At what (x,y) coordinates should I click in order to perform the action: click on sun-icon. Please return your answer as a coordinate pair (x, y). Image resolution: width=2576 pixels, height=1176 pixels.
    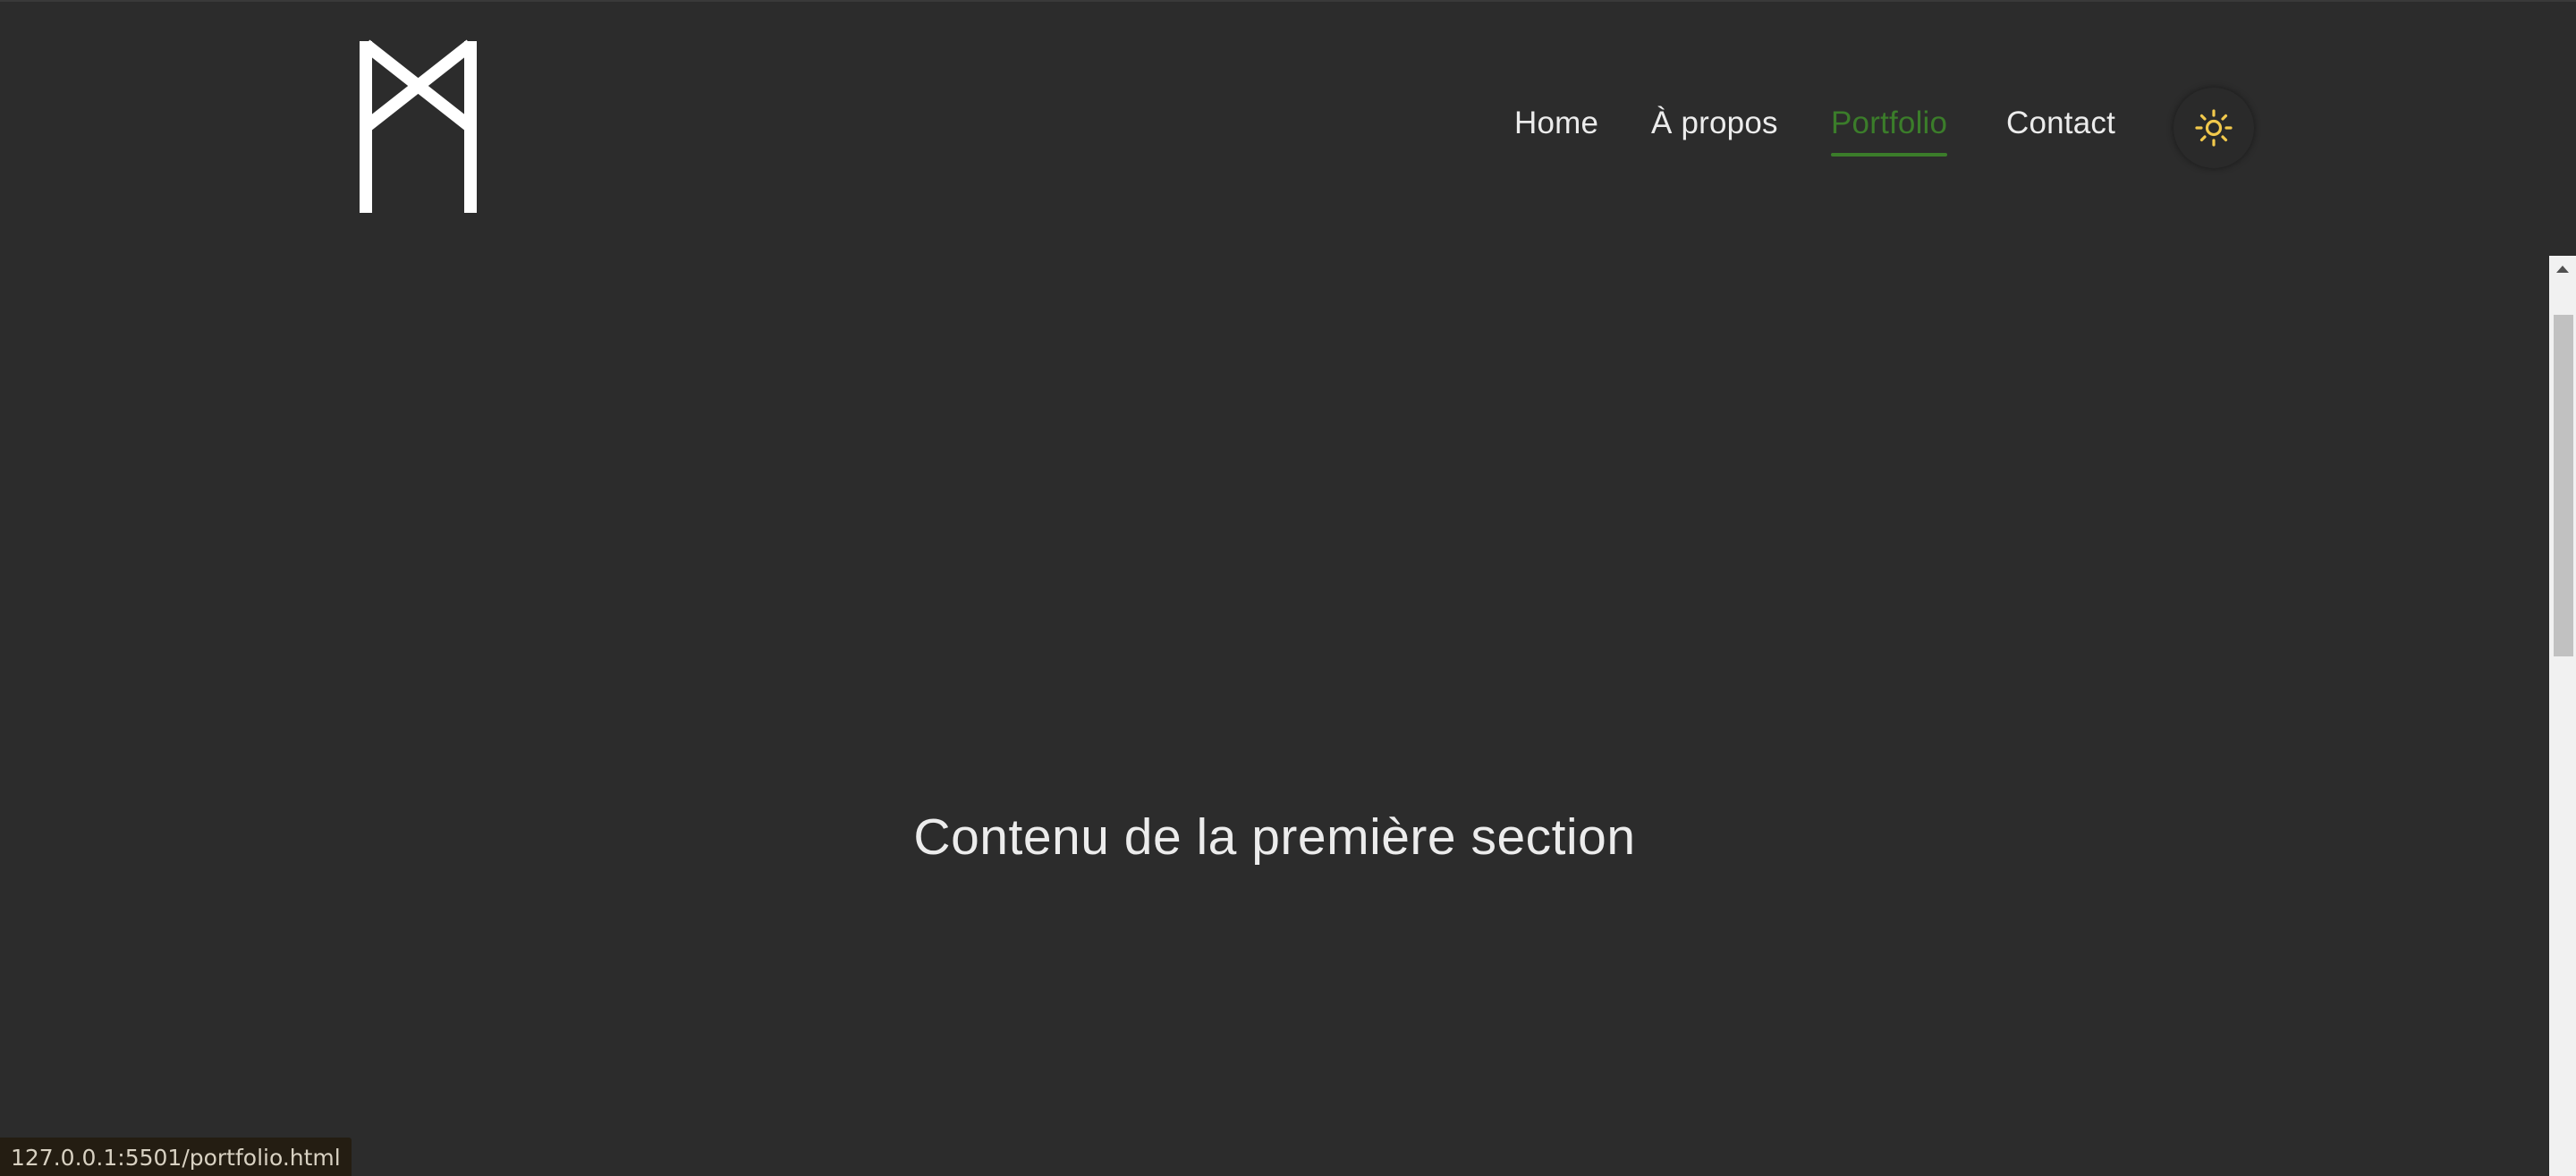
    Looking at the image, I should click on (2214, 128).